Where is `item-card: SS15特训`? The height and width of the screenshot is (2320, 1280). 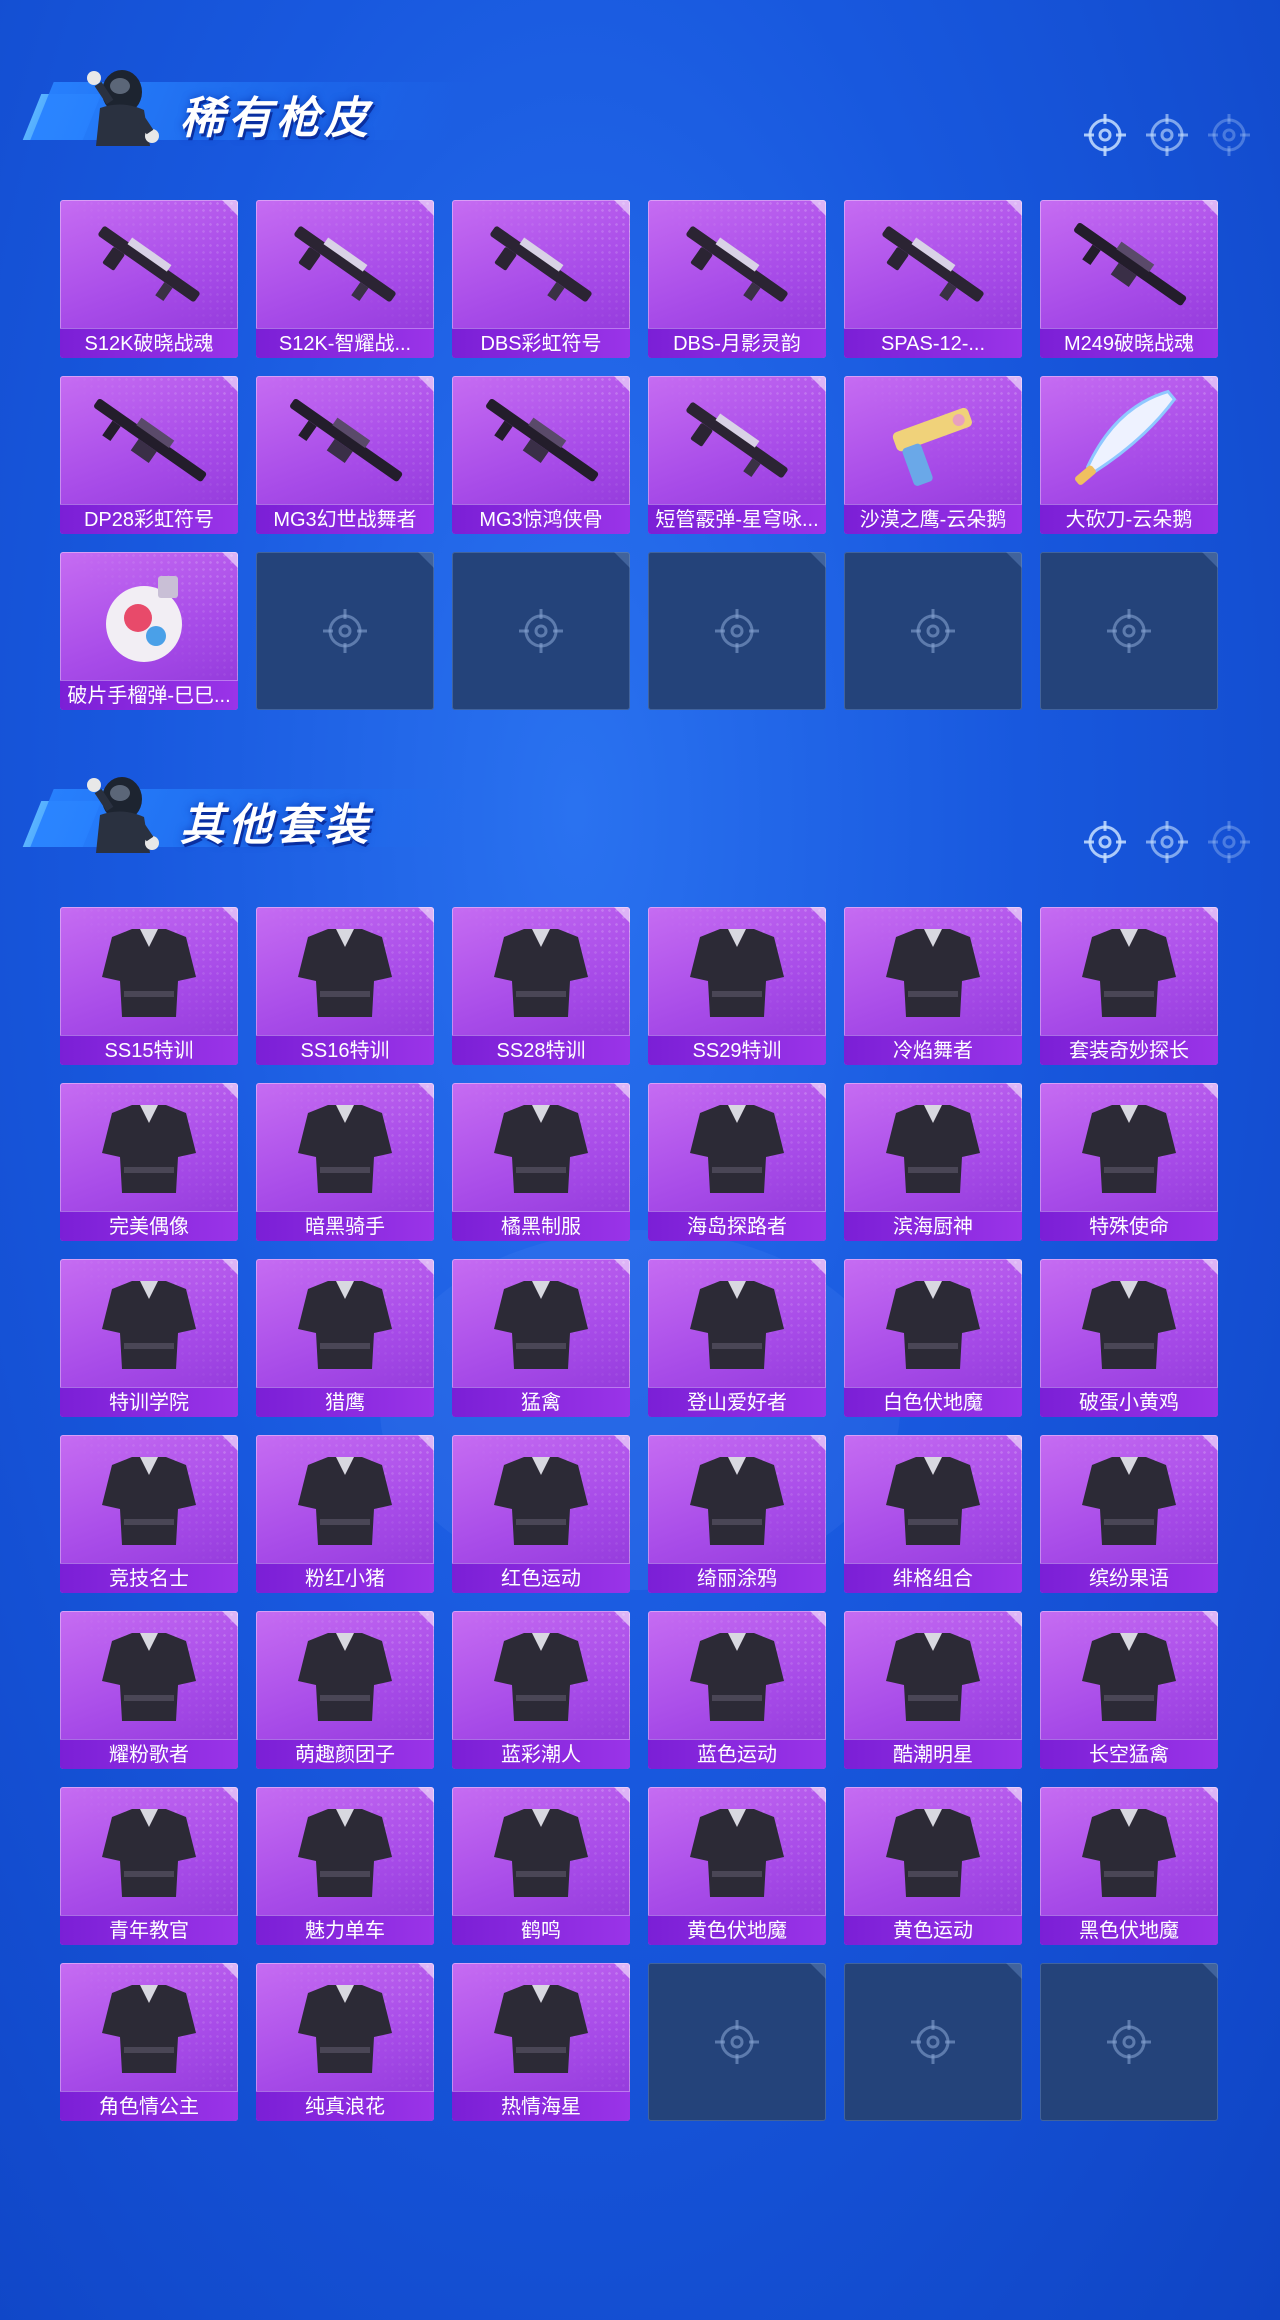 item-card: SS15特训 is located at coordinates (149, 986).